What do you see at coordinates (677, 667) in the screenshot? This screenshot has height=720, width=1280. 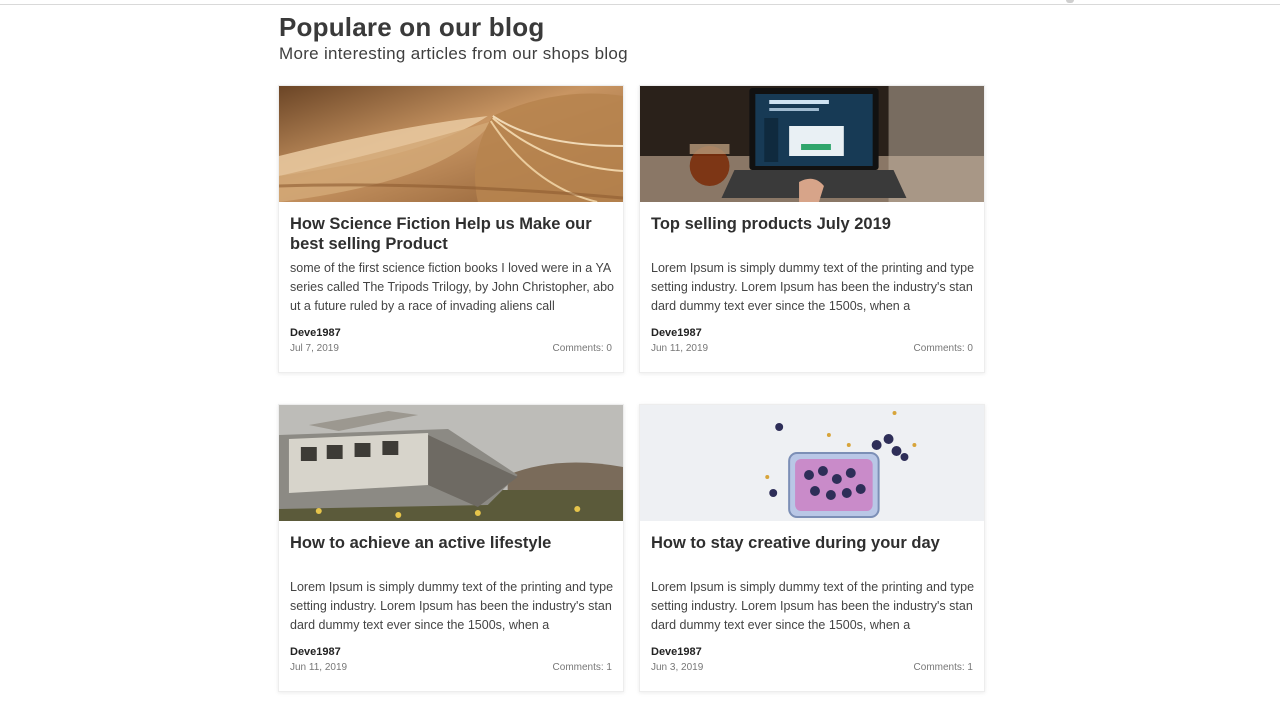 I see `post-date: Jun 3, 2019` at bounding box center [677, 667].